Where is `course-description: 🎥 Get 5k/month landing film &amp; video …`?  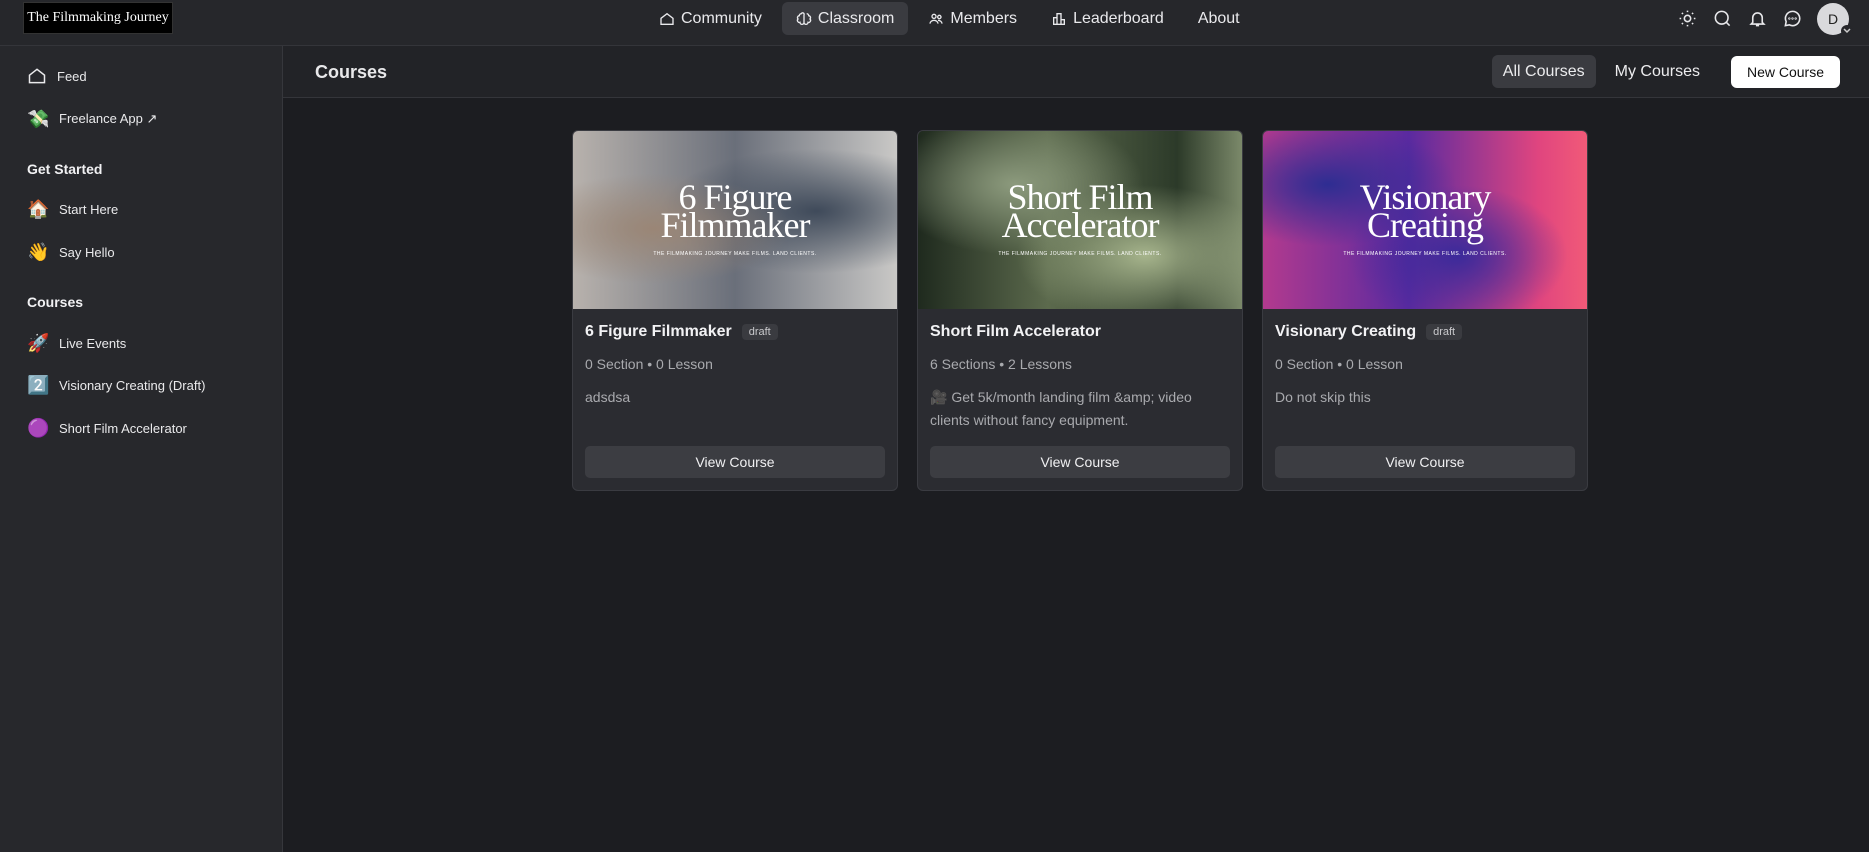 course-description: 🎥 Get 5k/month landing film &amp; video … is located at coordinates (1061, 408).